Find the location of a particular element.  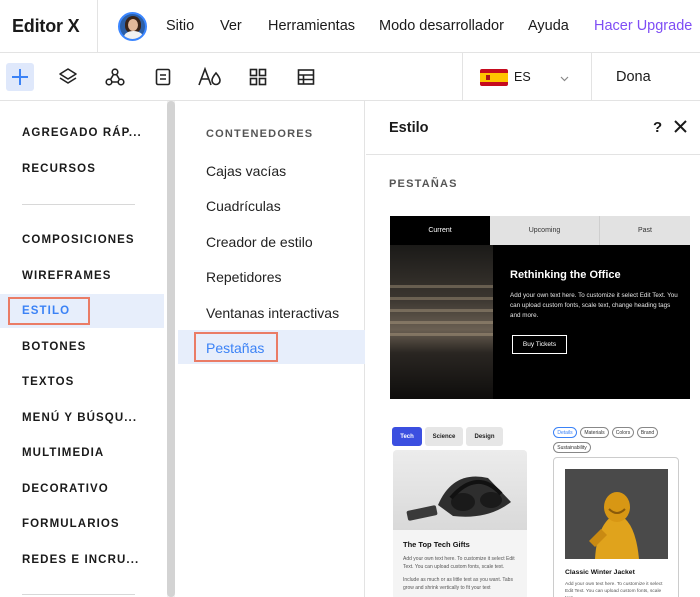

add-icon is located at coordinates (20, 77).